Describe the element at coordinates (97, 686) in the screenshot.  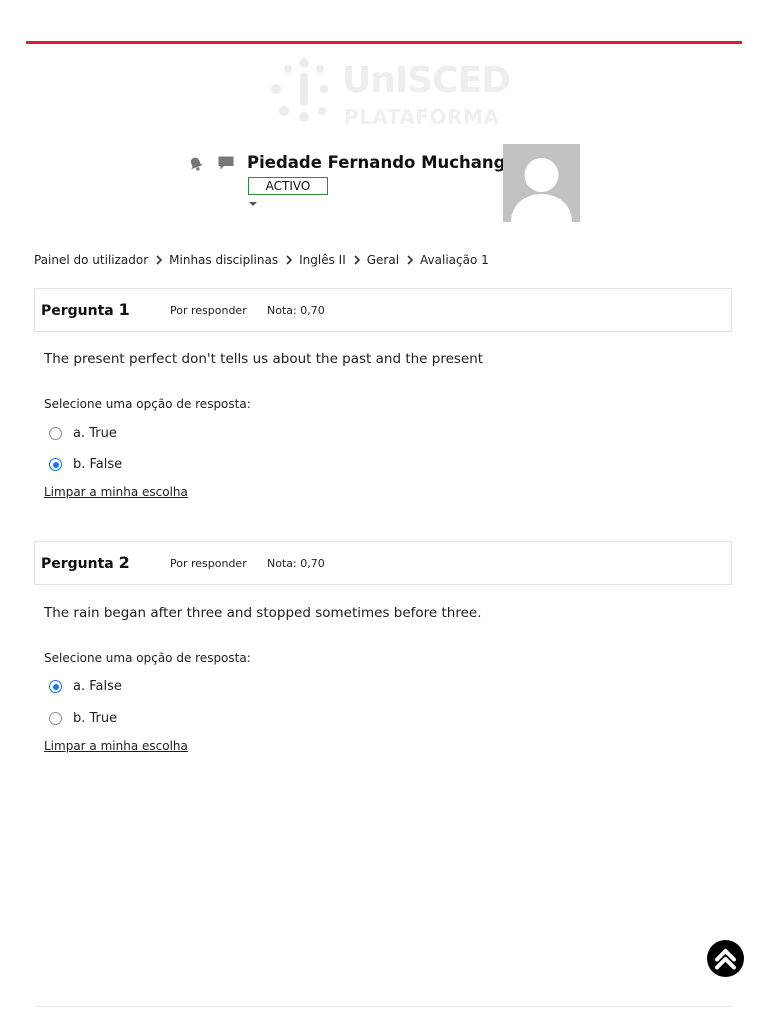
I see `answer-option-label: a. False` at that location.